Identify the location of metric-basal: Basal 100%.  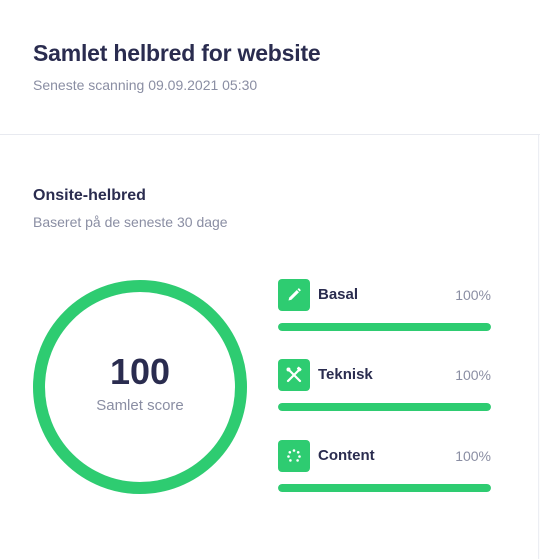
(385, 309).